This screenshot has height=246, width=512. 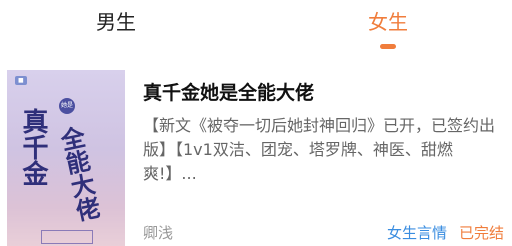 What do you see at coordinates (67, 237) in the screenshot?
I see `cover-decoration` at bounding box center [67, 237].